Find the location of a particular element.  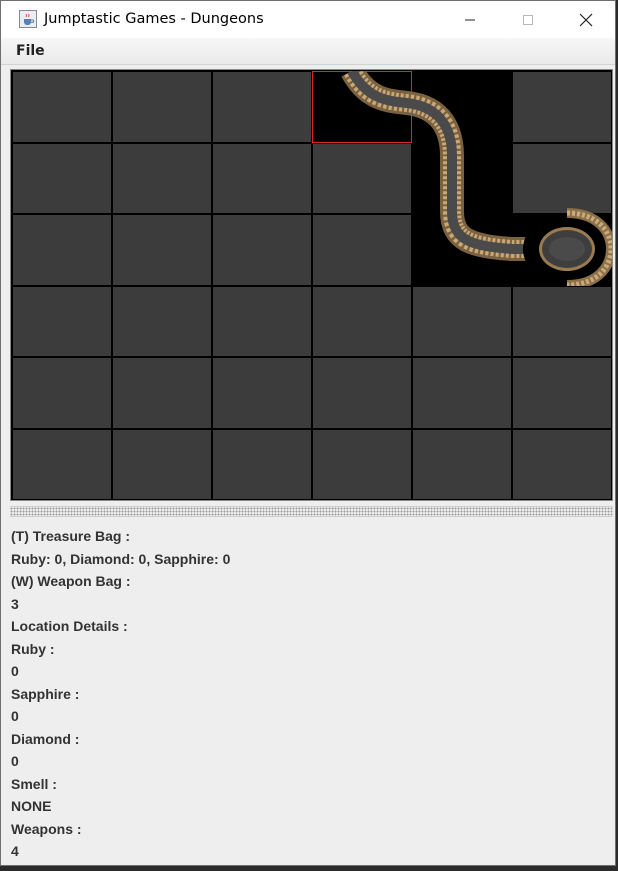

dungeon-cell-r1-c5 is located at coordinates (462, 107).